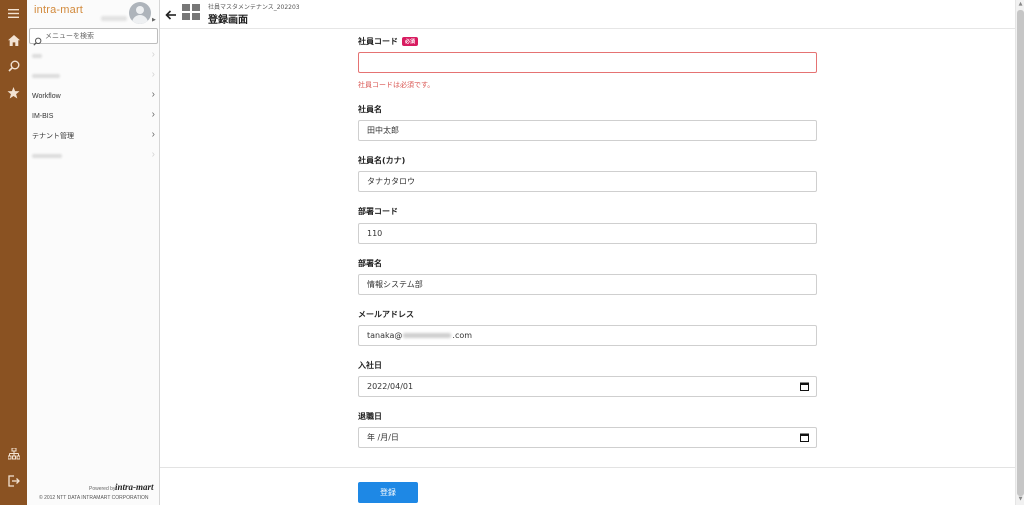  I want to click on register-button: 登録, so click(388, 492).